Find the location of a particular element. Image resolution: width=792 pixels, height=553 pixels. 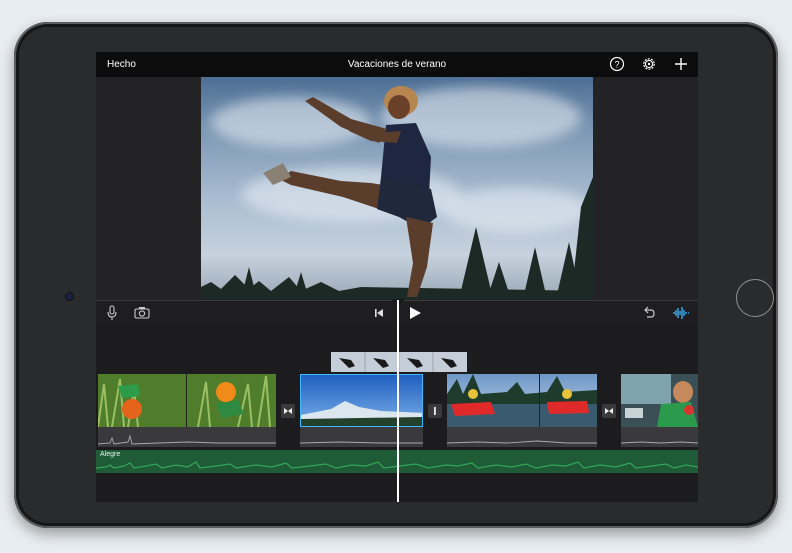

clip-grass-waveform is located at coordinates (187, 439).